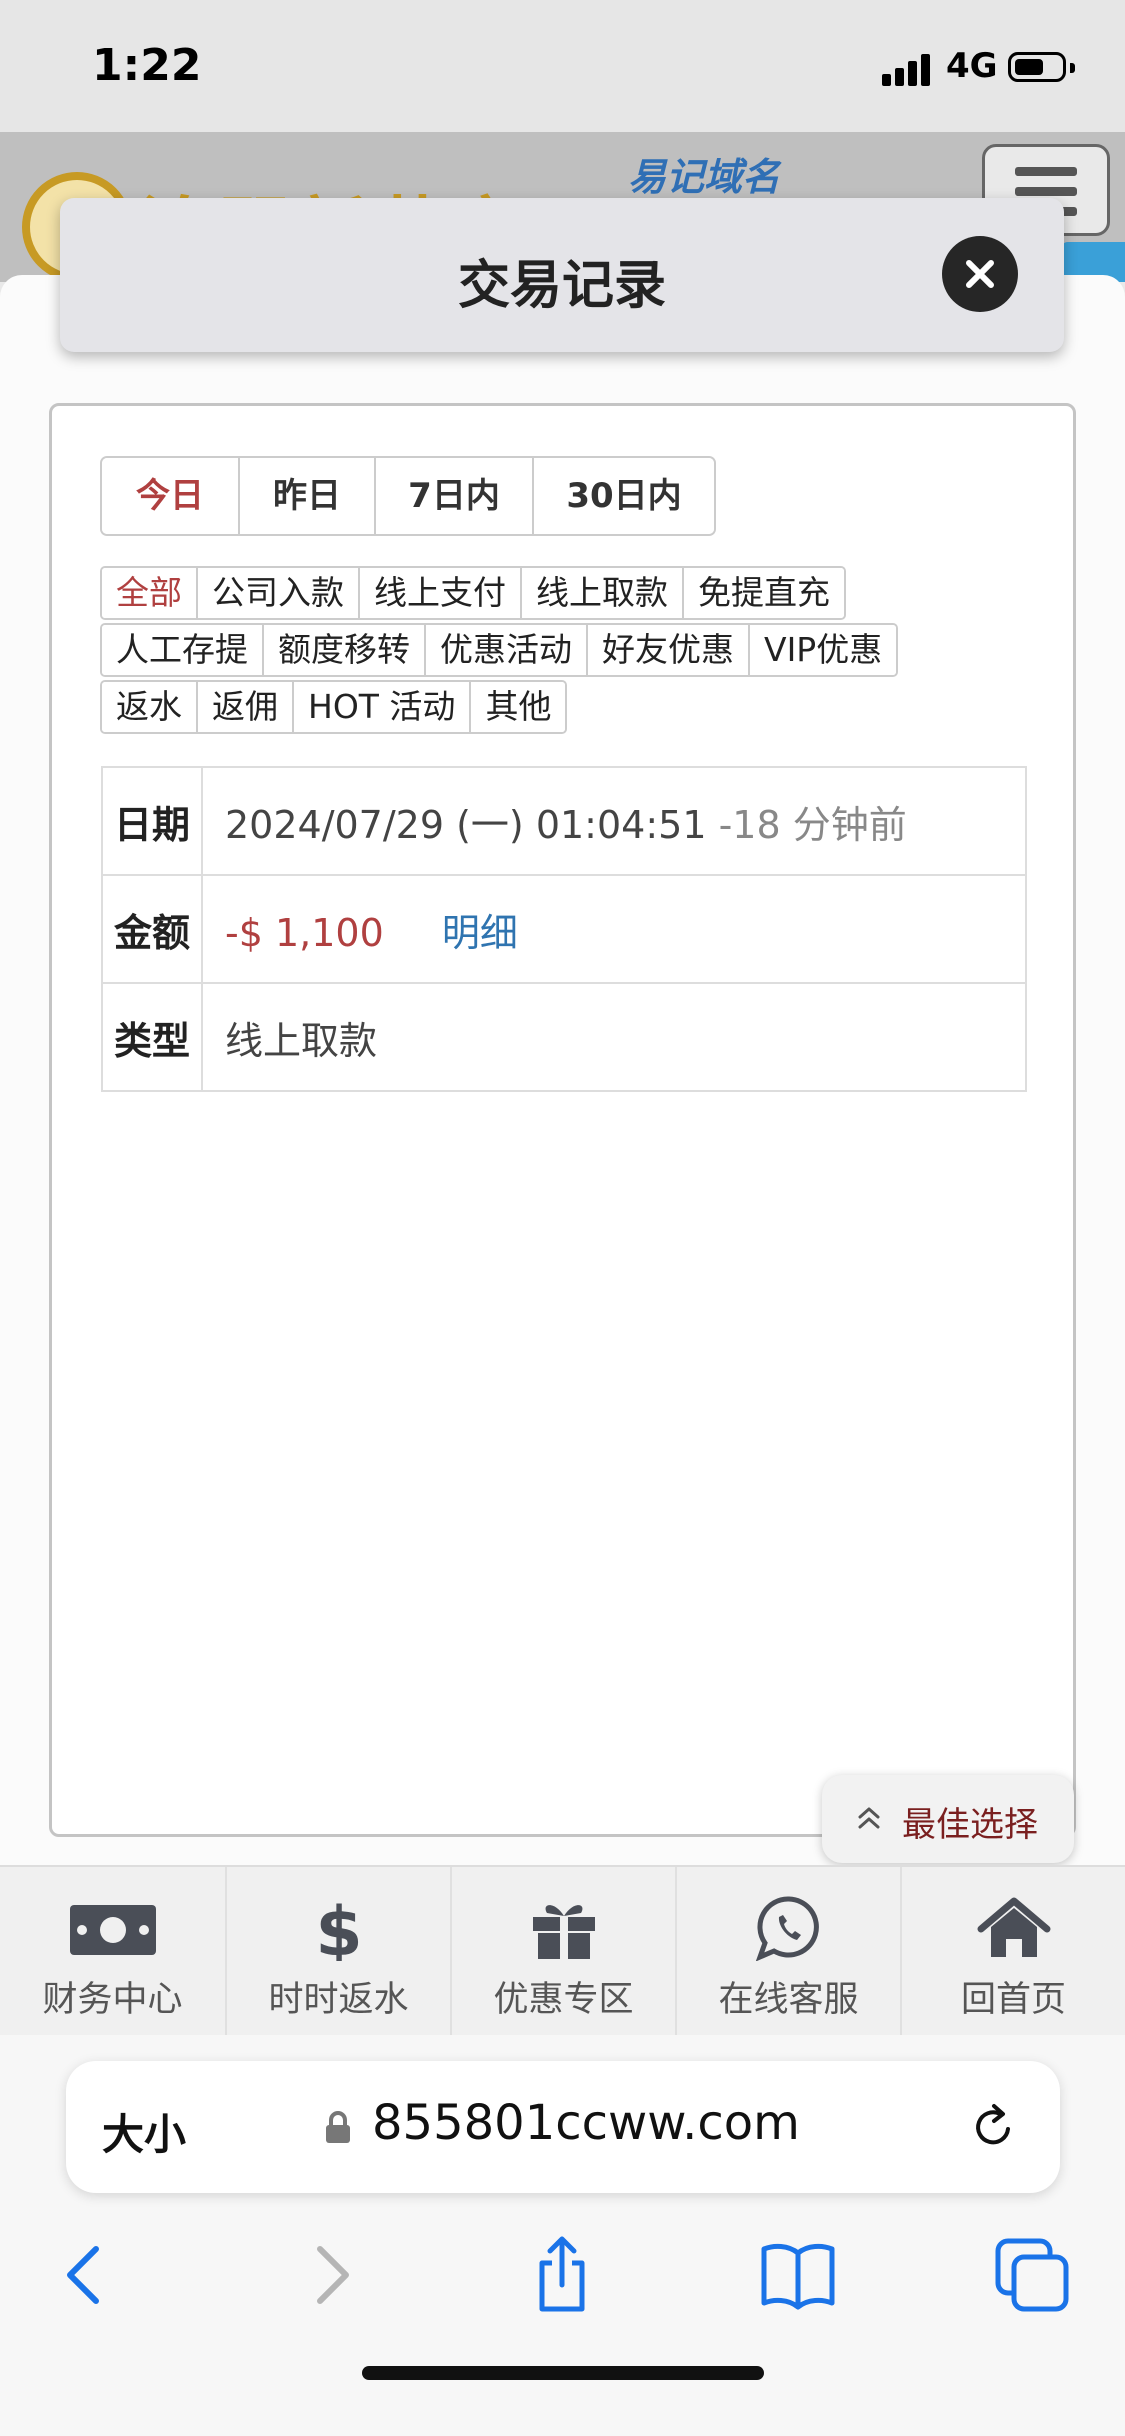 This screenshot has width=1125, height=2436. Describe the element at coordinates (563, 2000) in the screenshot. I see `nav-label: 优惠专区` at that location.